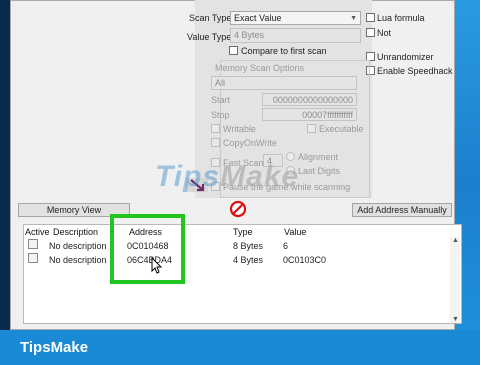 Image resolution: width=480 pixels, height=365 pixels. Describe the element at coordinates (215, 128) in the screenshot. I see `writable-checkbox` at that location.